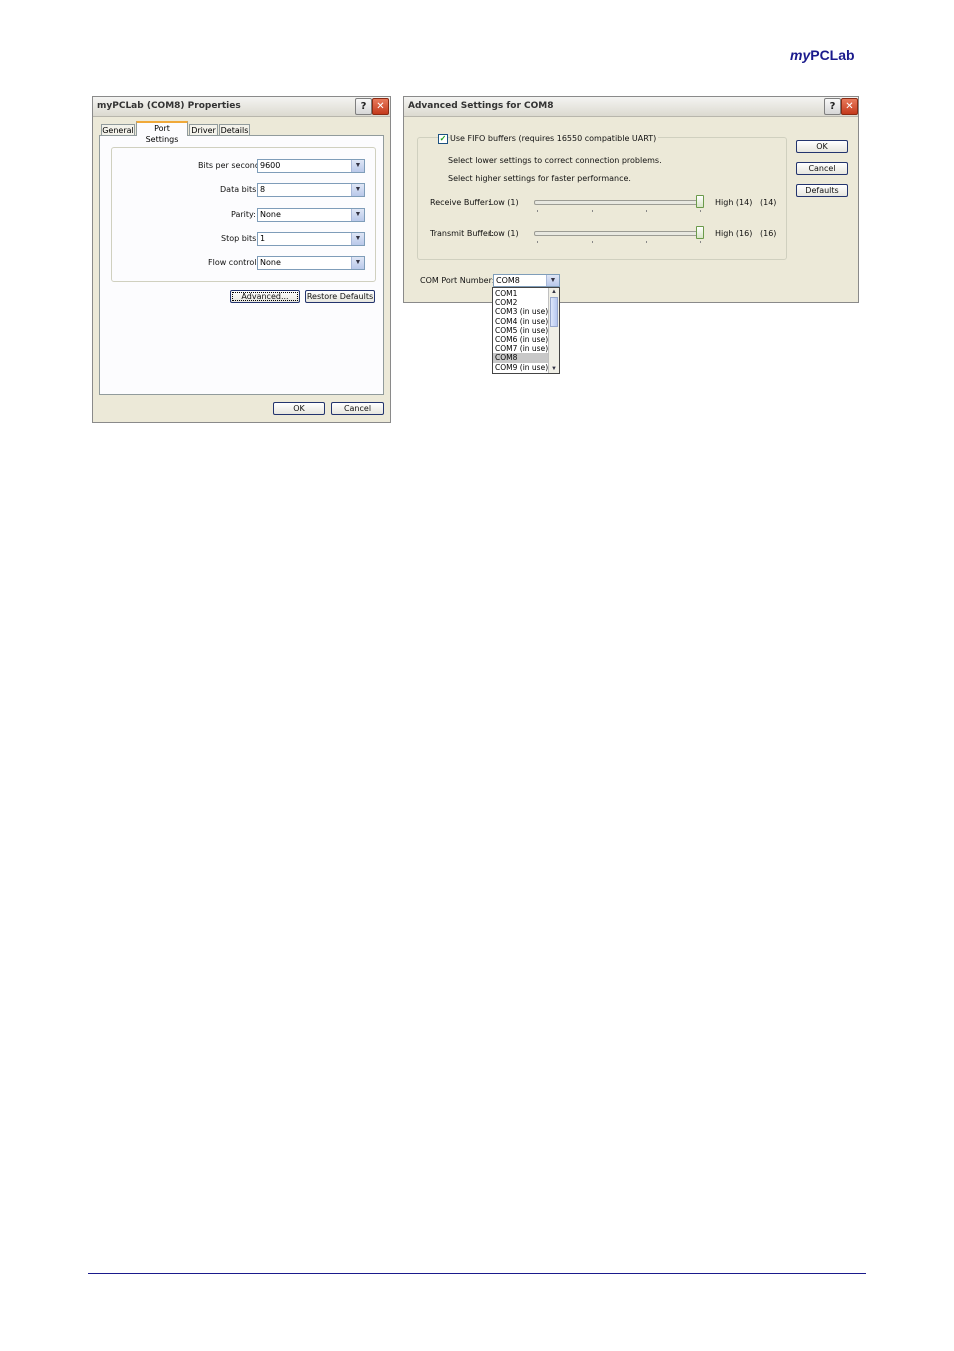 The height and width of the screenshot is (1351, 954). What do you see at coordinates (520, 311) in the screenshot?
I see `dropdown-option: COM3 (in use)` at bounding box center [520, 311].